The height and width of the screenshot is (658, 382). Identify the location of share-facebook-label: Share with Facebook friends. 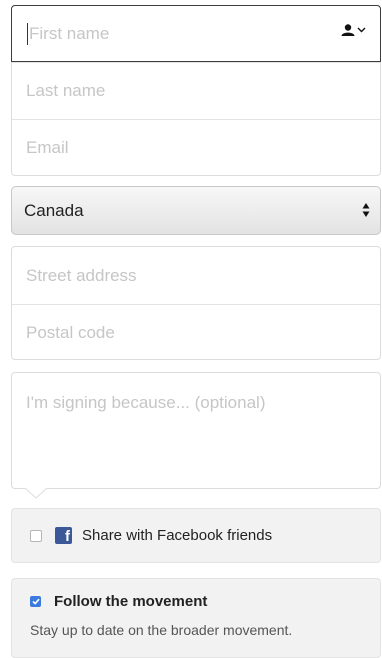
(177, 535).